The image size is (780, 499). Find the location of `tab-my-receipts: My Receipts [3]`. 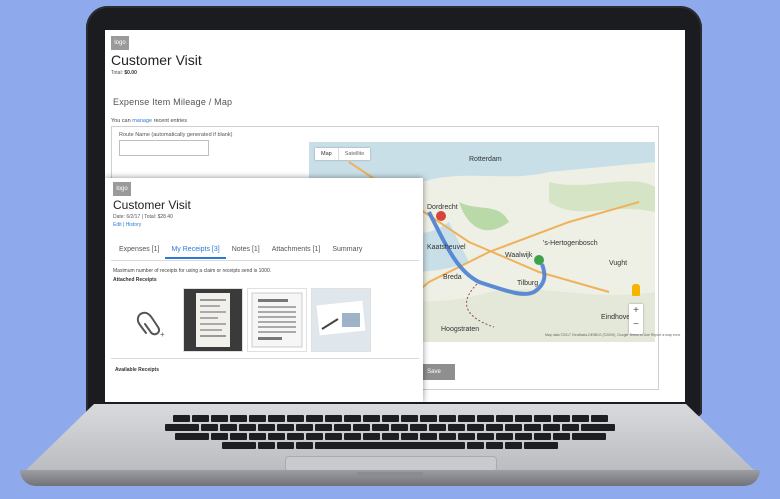

tab-my-receipts: My Receipts [3] is located at coordinates (195, 251).